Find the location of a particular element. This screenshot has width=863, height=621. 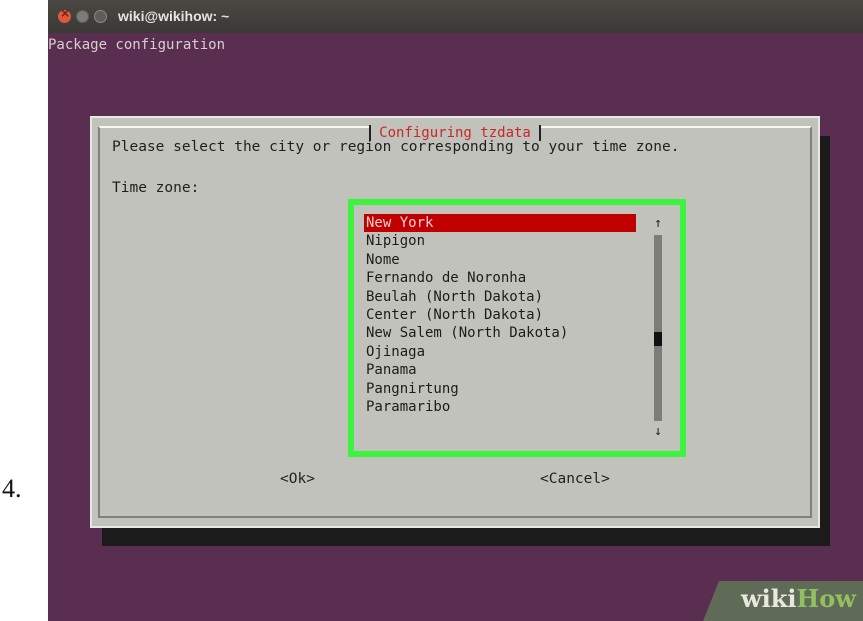

watermark-how: How is located at coordinates (826, 598).